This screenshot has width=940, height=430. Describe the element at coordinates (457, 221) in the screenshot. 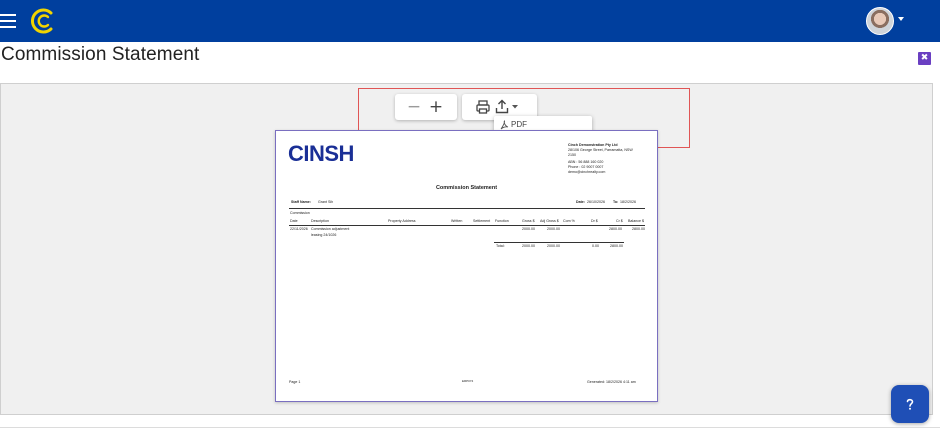

I see `column-header: Written` at that location.